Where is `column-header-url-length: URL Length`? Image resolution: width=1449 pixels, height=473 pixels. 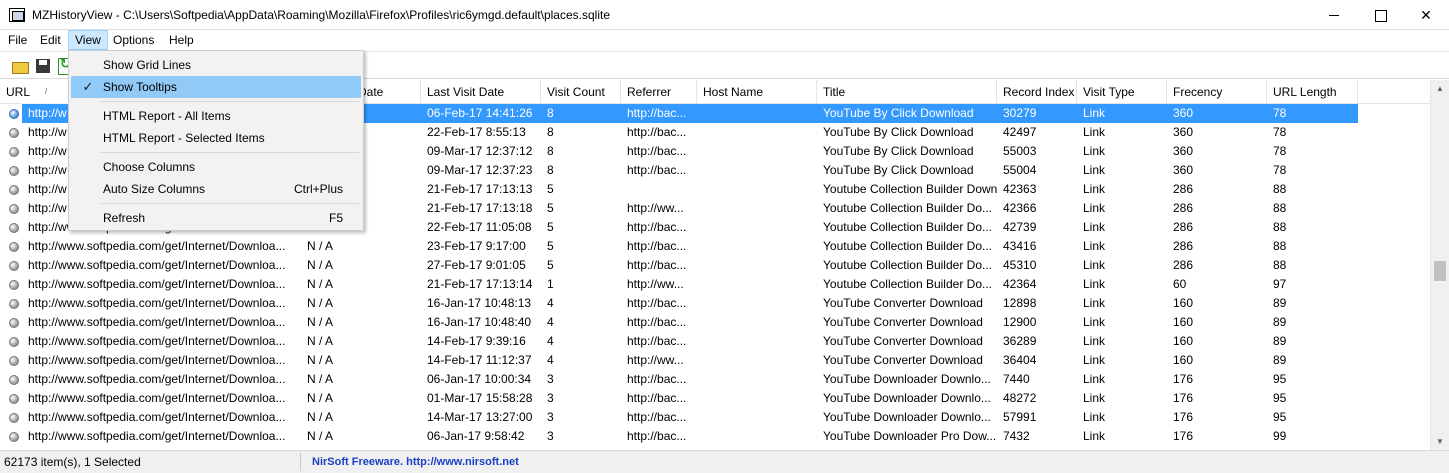
column-header-url-length: URL Length is located at coordinates (1312, 92).